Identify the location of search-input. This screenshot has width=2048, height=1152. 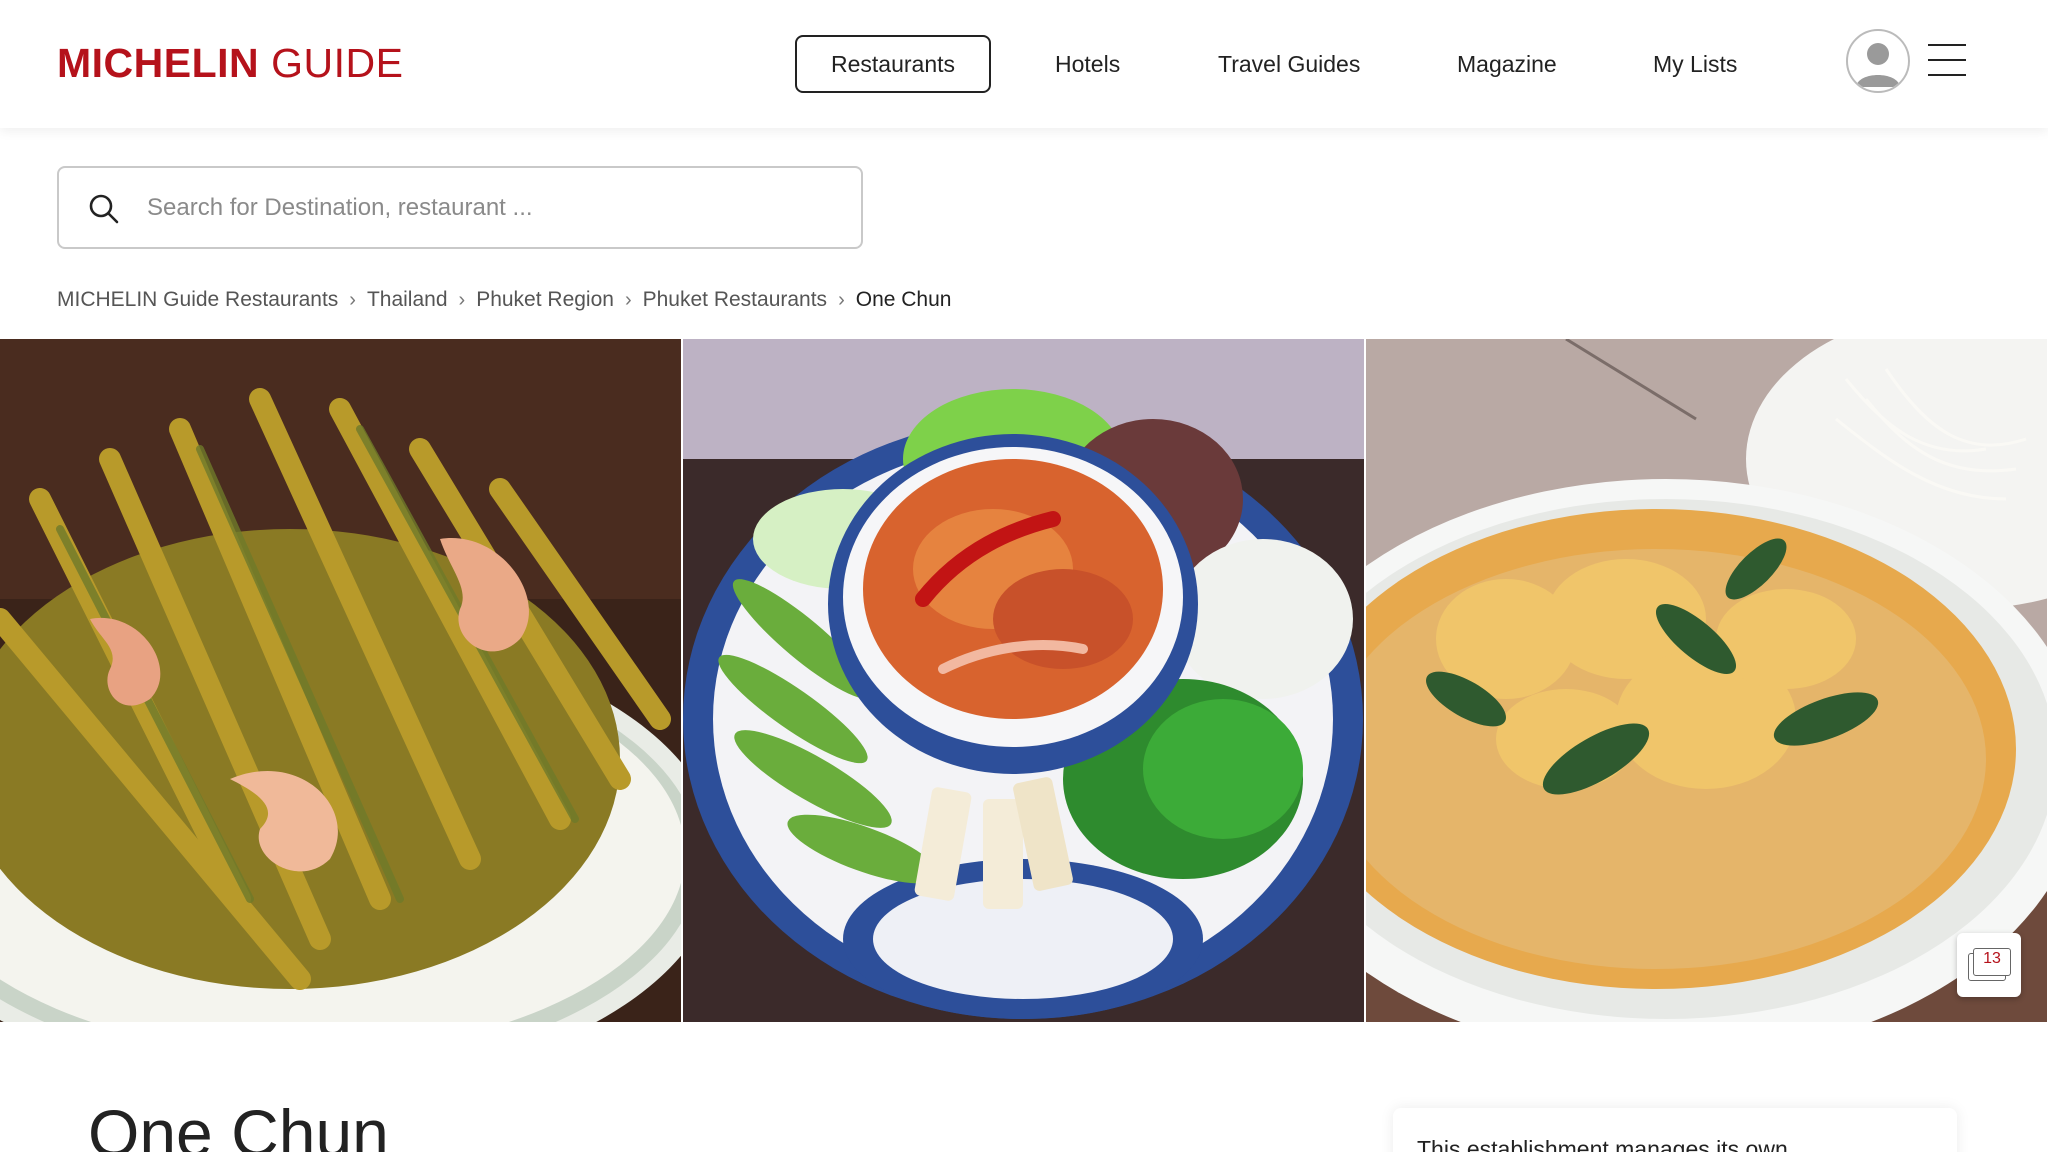
(492, 208).